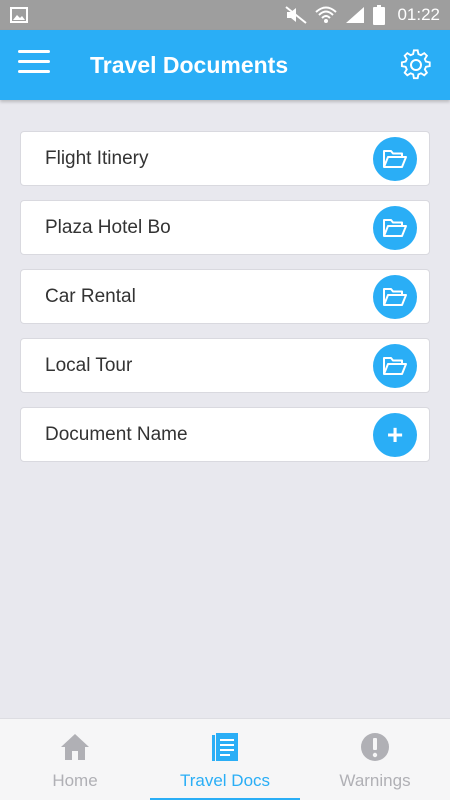  I want to click on signal-icon, so click(355, 15).